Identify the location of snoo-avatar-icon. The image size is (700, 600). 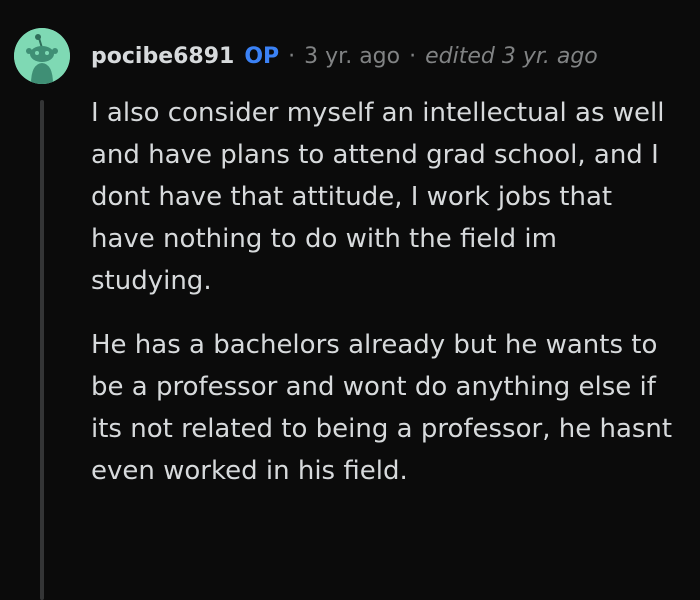
(42, 56).